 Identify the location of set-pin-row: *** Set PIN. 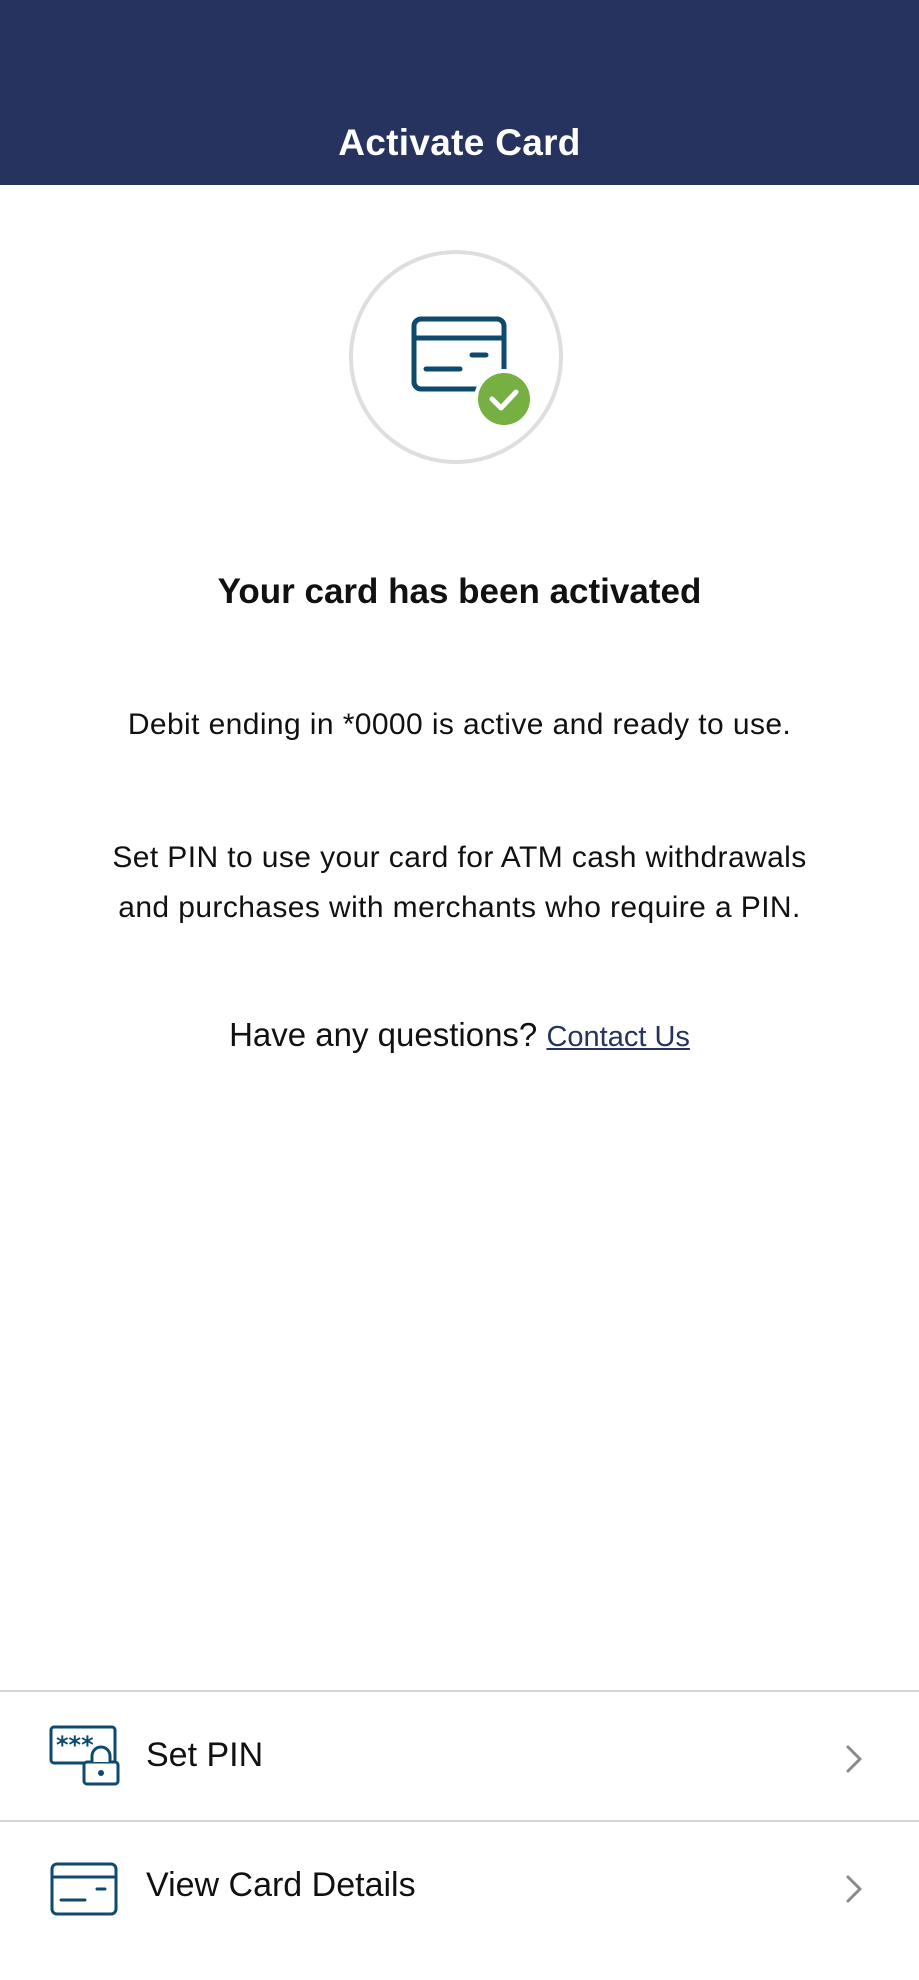
(459, 1755).